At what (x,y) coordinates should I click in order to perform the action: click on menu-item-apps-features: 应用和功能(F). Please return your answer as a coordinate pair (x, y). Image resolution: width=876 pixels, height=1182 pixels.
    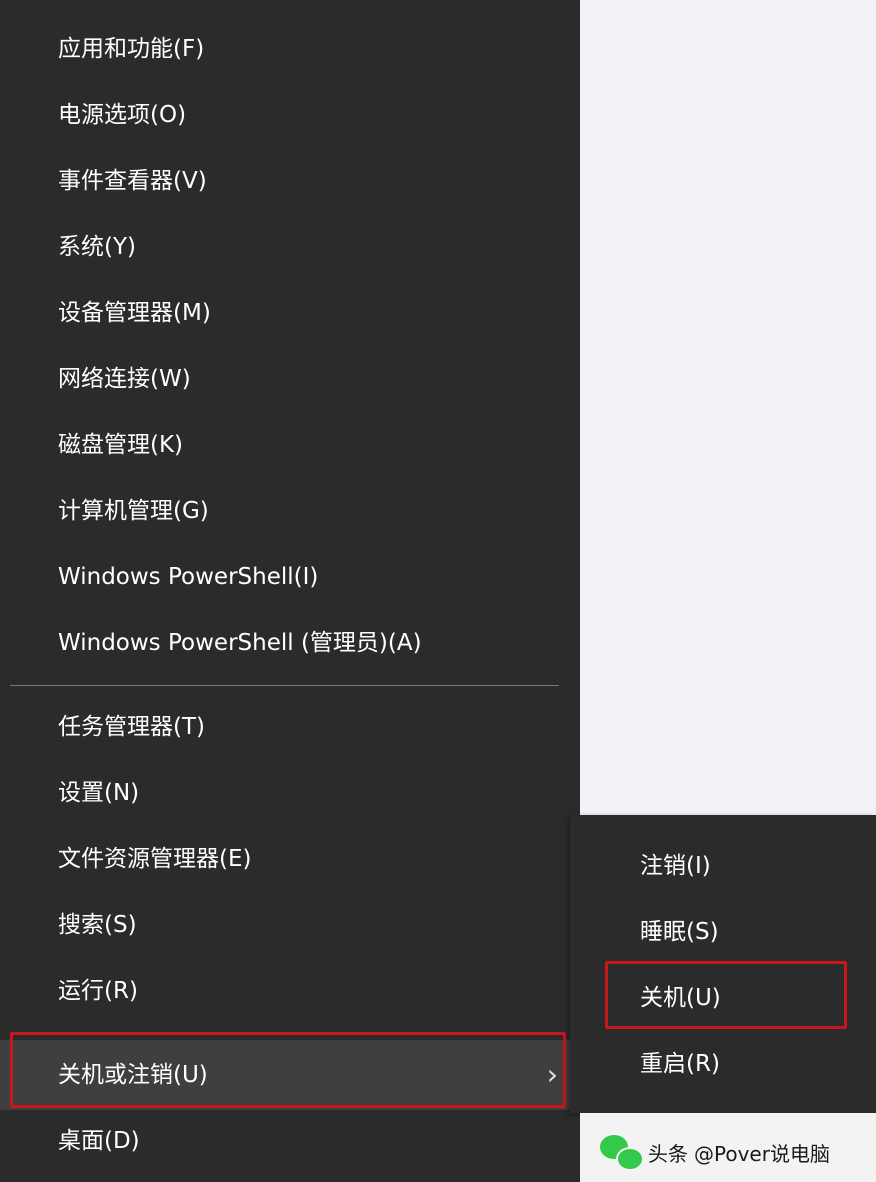
    Looking at the image, I should click on (290, 49).